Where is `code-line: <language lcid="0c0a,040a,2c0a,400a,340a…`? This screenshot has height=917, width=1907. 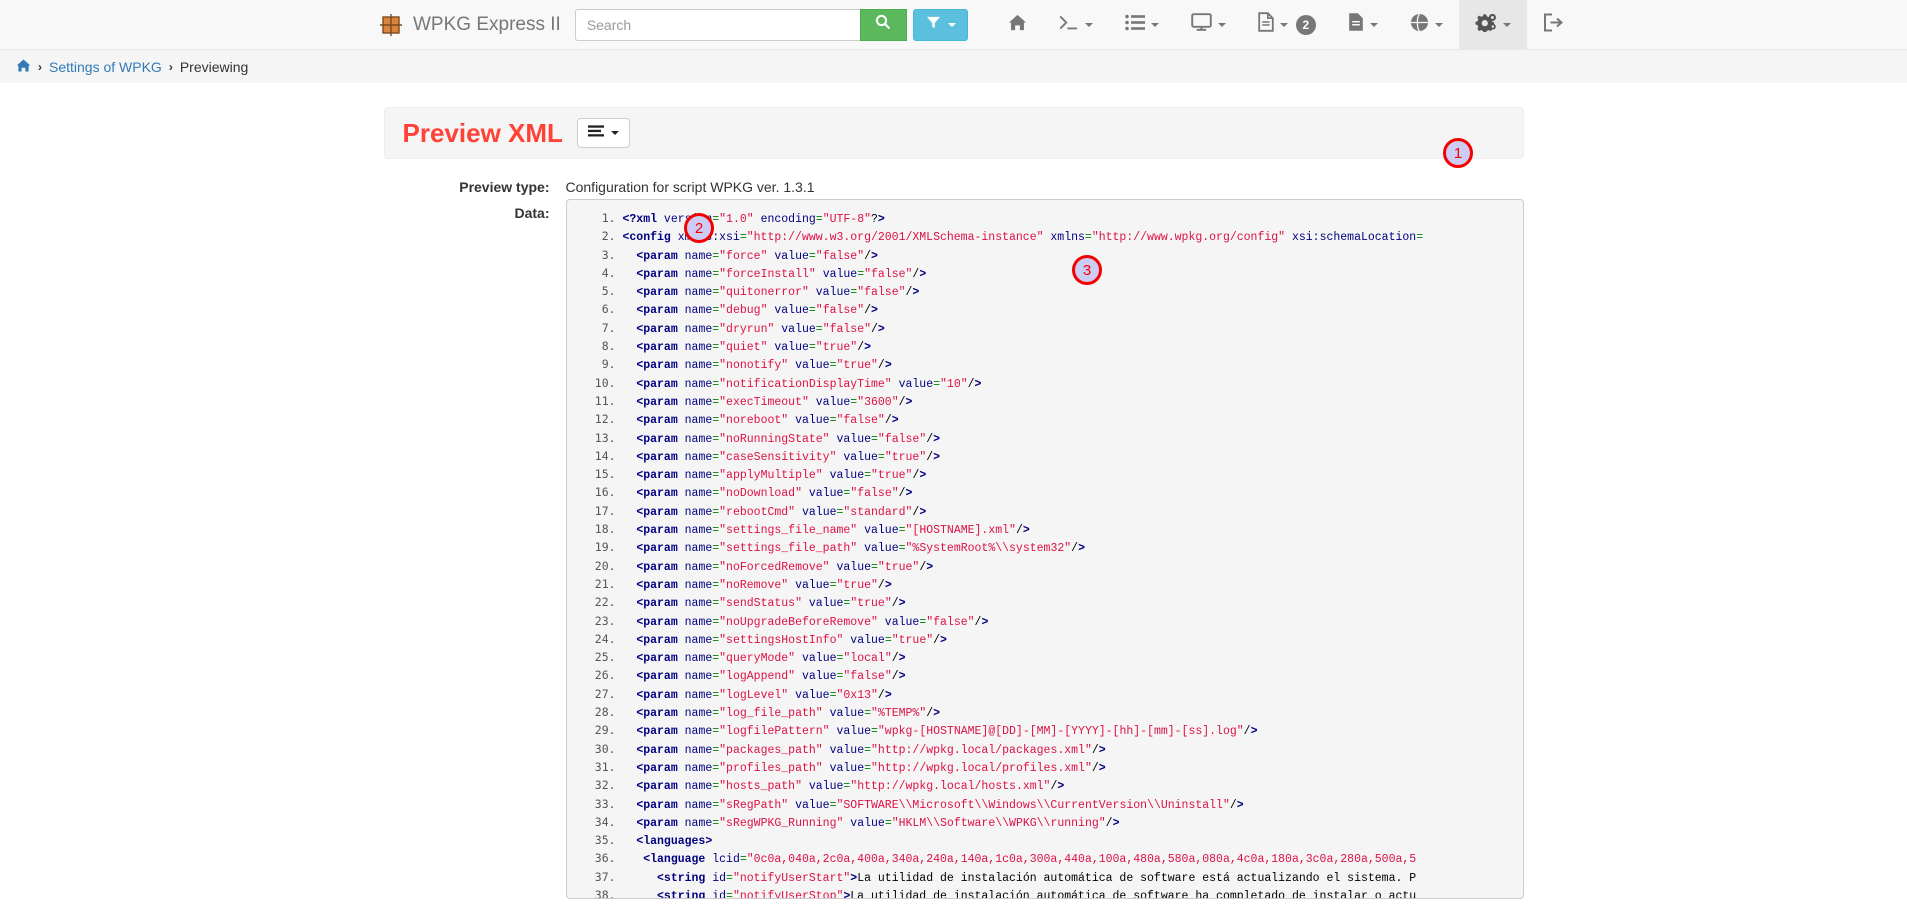
code-line: <language lcid="0c0a,040a,2c0a,400a,340a… is located at coordinates (1073, 859).